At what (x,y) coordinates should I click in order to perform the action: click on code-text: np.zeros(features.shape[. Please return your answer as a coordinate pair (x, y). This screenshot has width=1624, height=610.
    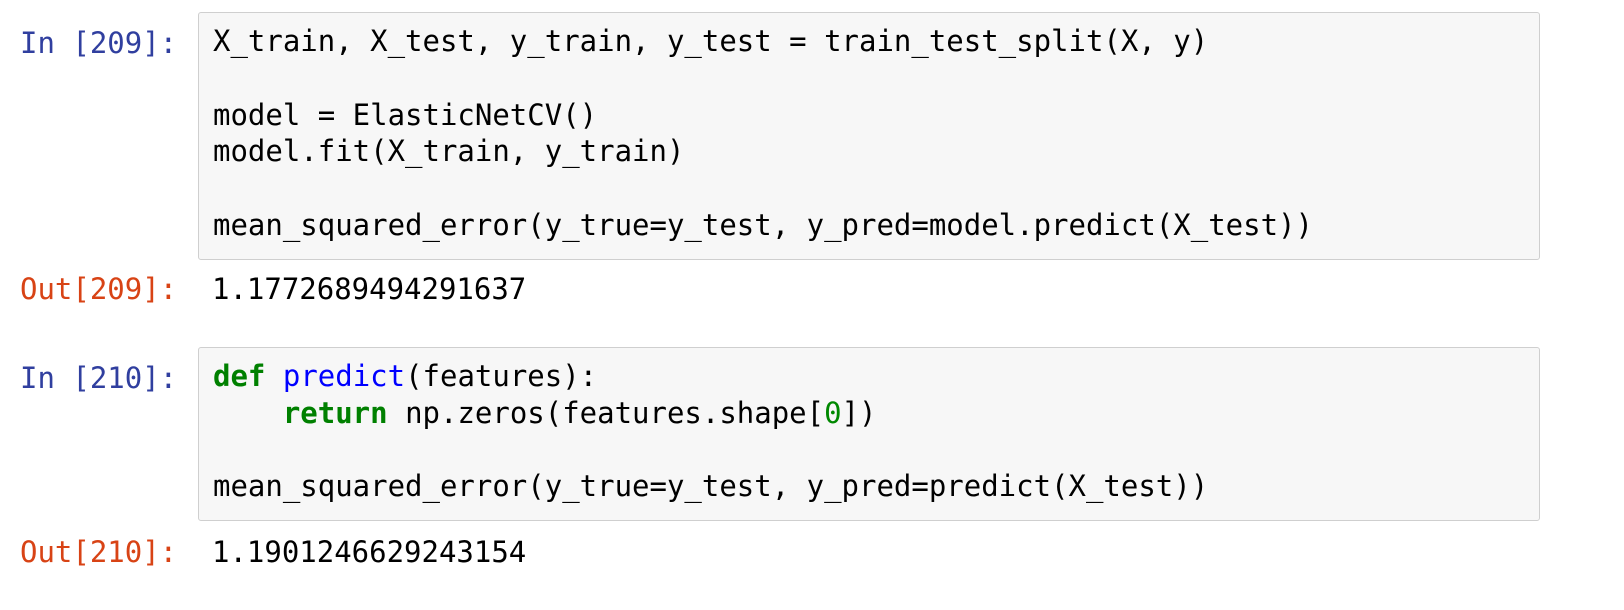
    Looking at the image, I should click on (606, 412).